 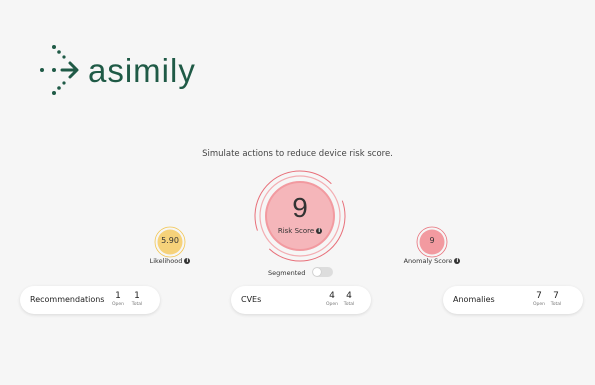 What do you see at coordinates (432, 240) in the screenshot?
I see `anomaly-score-value: 9` at bounding box center [432, 240].